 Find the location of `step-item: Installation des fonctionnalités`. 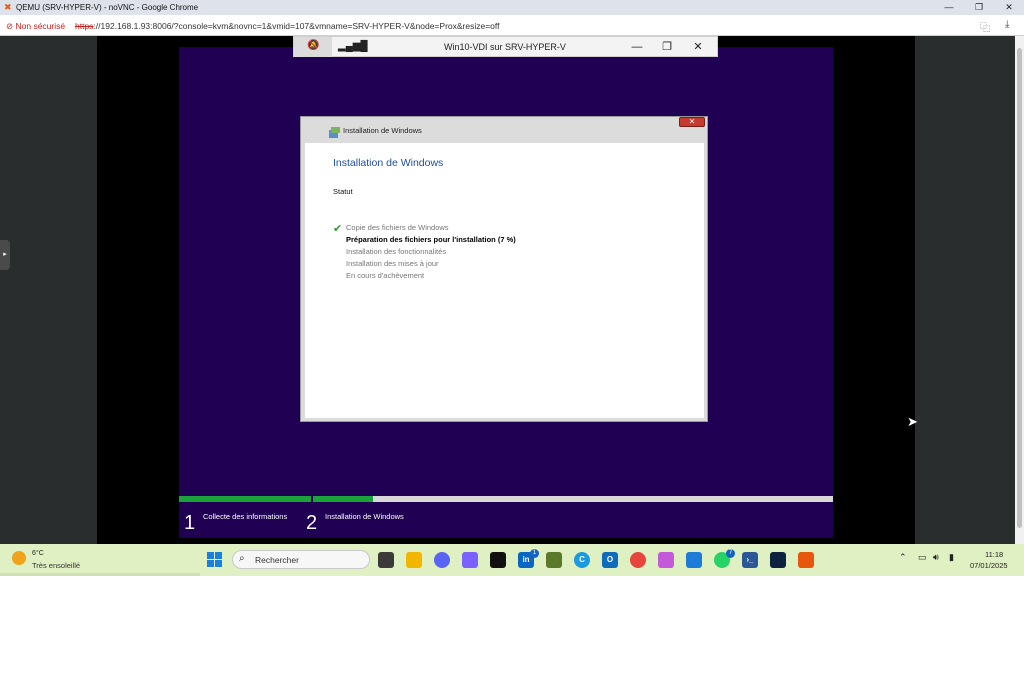

step-item: Installation des fonctionnalités is located at coordinates (396, 251).